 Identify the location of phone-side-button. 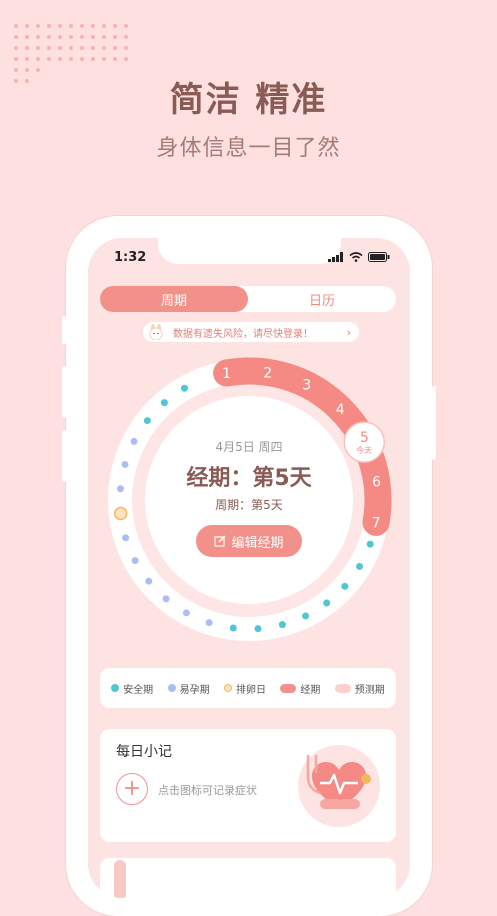
(64, 330).